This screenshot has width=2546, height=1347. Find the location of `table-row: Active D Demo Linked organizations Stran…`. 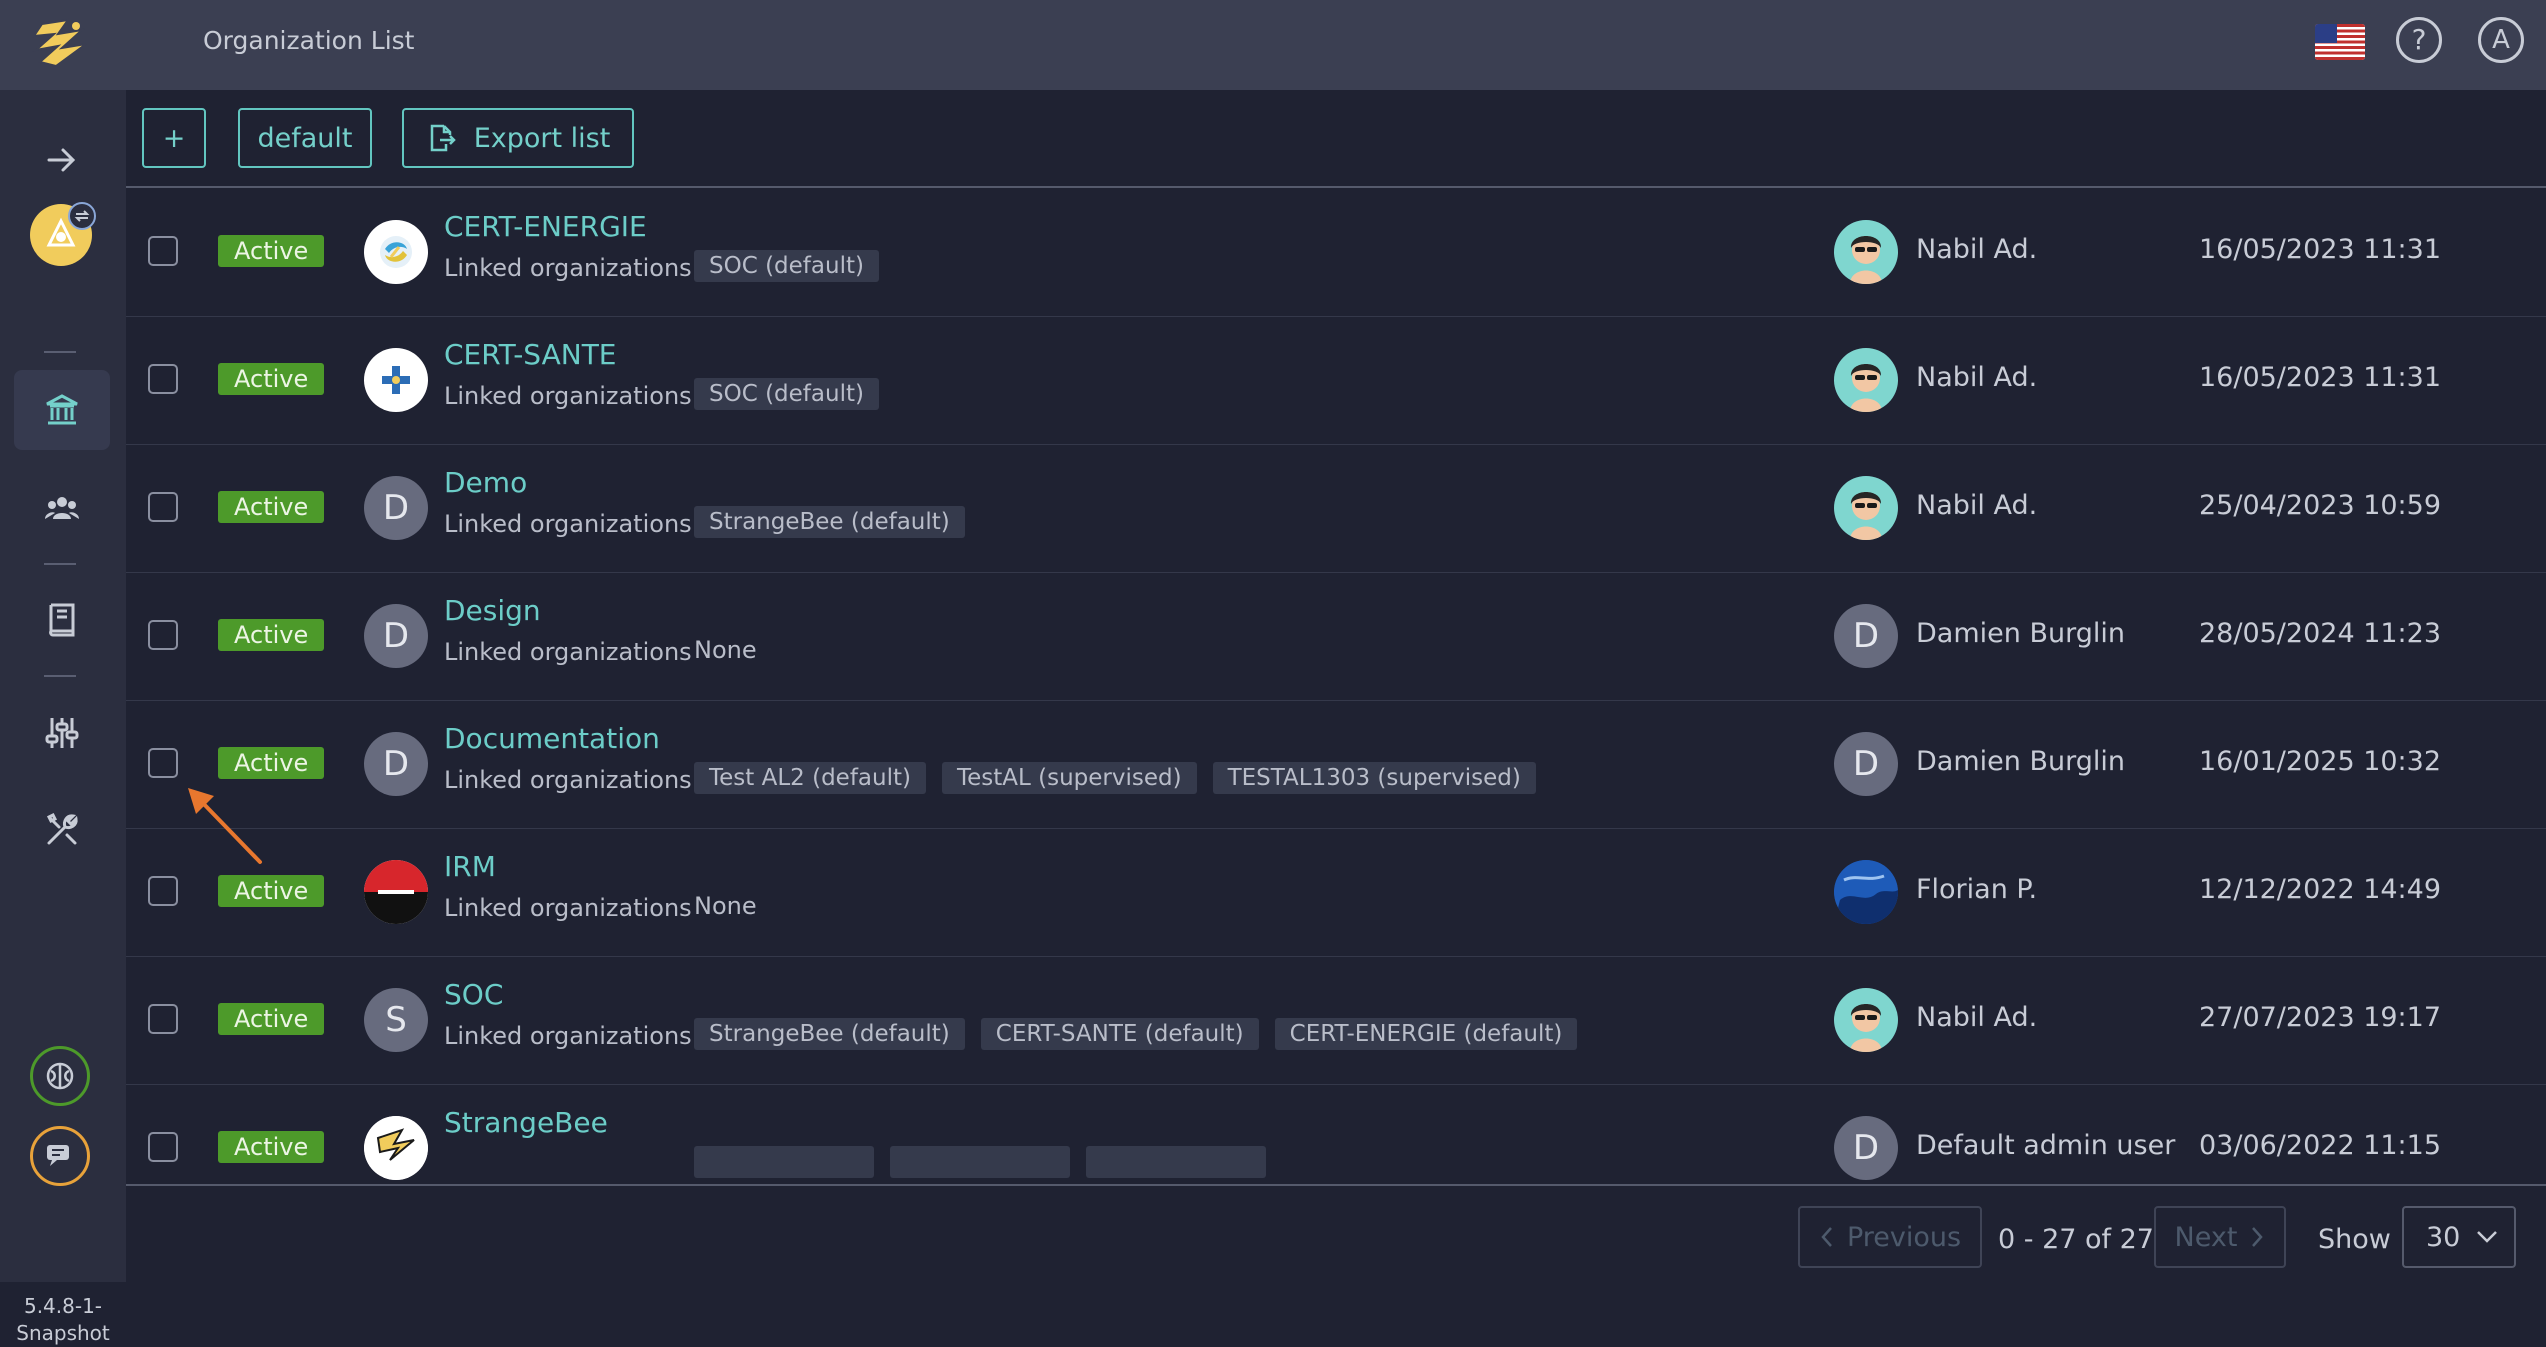

table-row: Active D Demo Linked organizations Stran… is located at coordinates (1336, 508).